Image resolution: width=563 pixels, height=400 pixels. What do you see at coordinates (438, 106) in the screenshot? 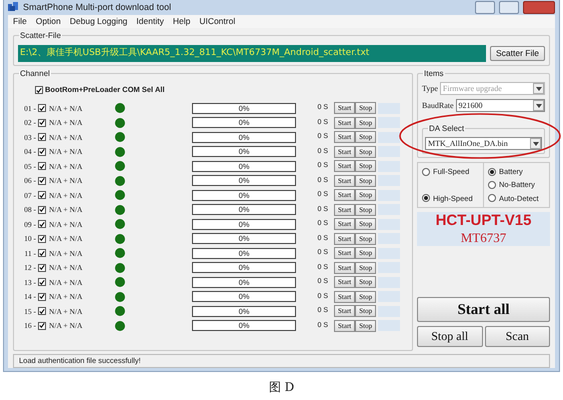
I see `baudrate-label: BaudRate` at bounding box center [438, 106].